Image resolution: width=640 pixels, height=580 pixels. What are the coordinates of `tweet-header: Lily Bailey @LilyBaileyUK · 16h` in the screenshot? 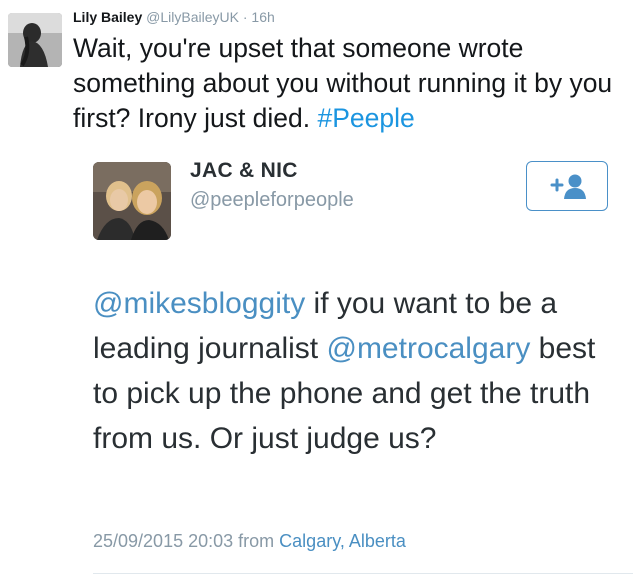 It's located at (174, 17).